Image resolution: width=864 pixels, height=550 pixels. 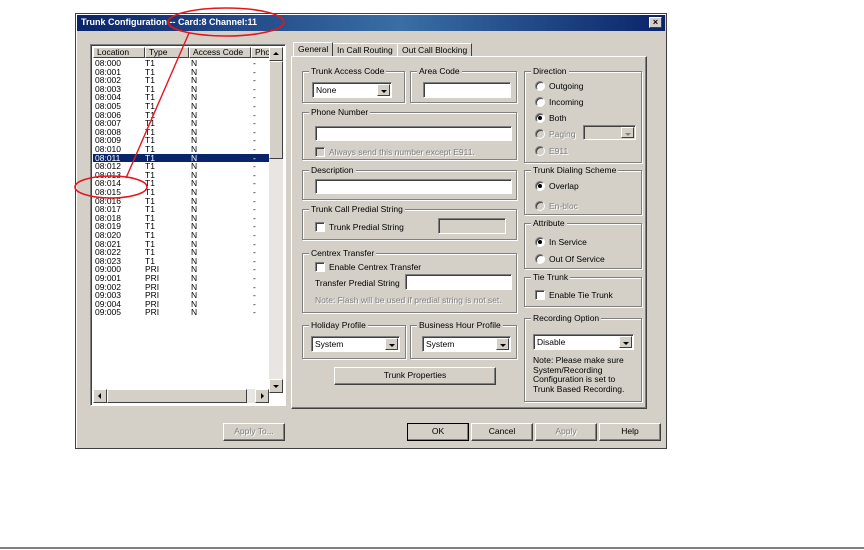 I want to click on selected-row-highlight-circle, so click(x=111, y=187).